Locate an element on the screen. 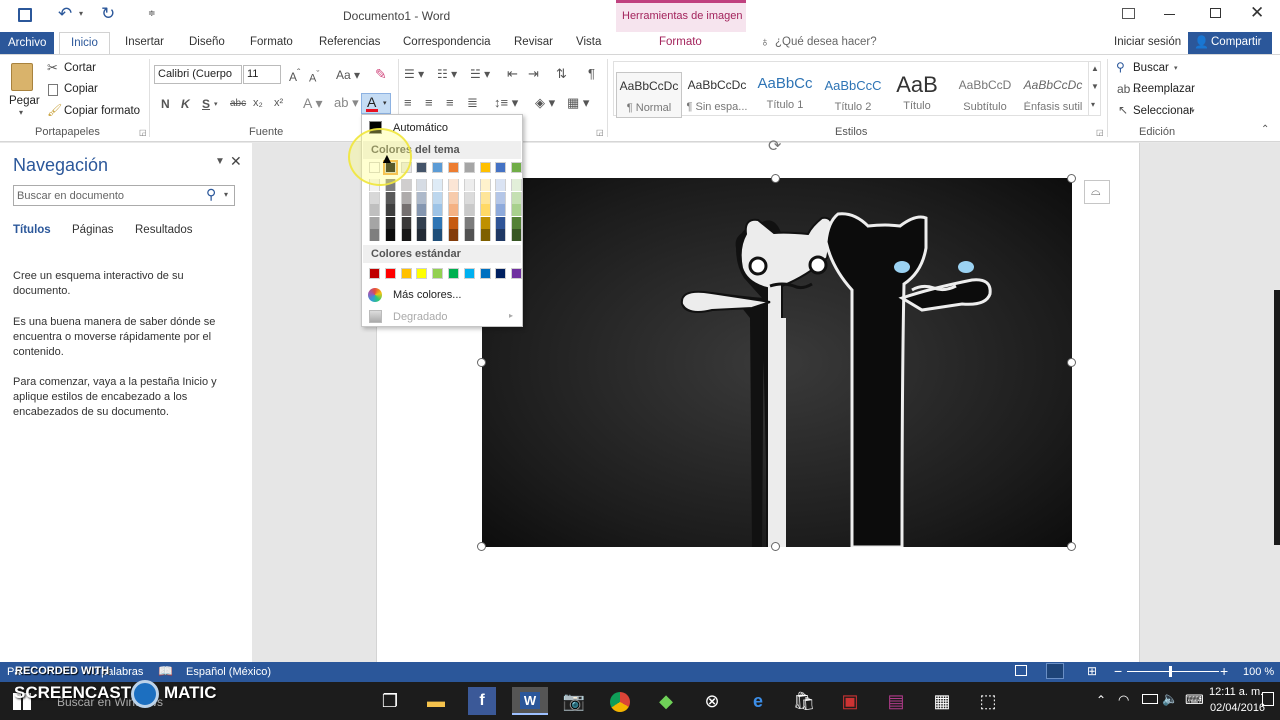  ribbon-display-options-icon is located at coordinates (1128, 13).